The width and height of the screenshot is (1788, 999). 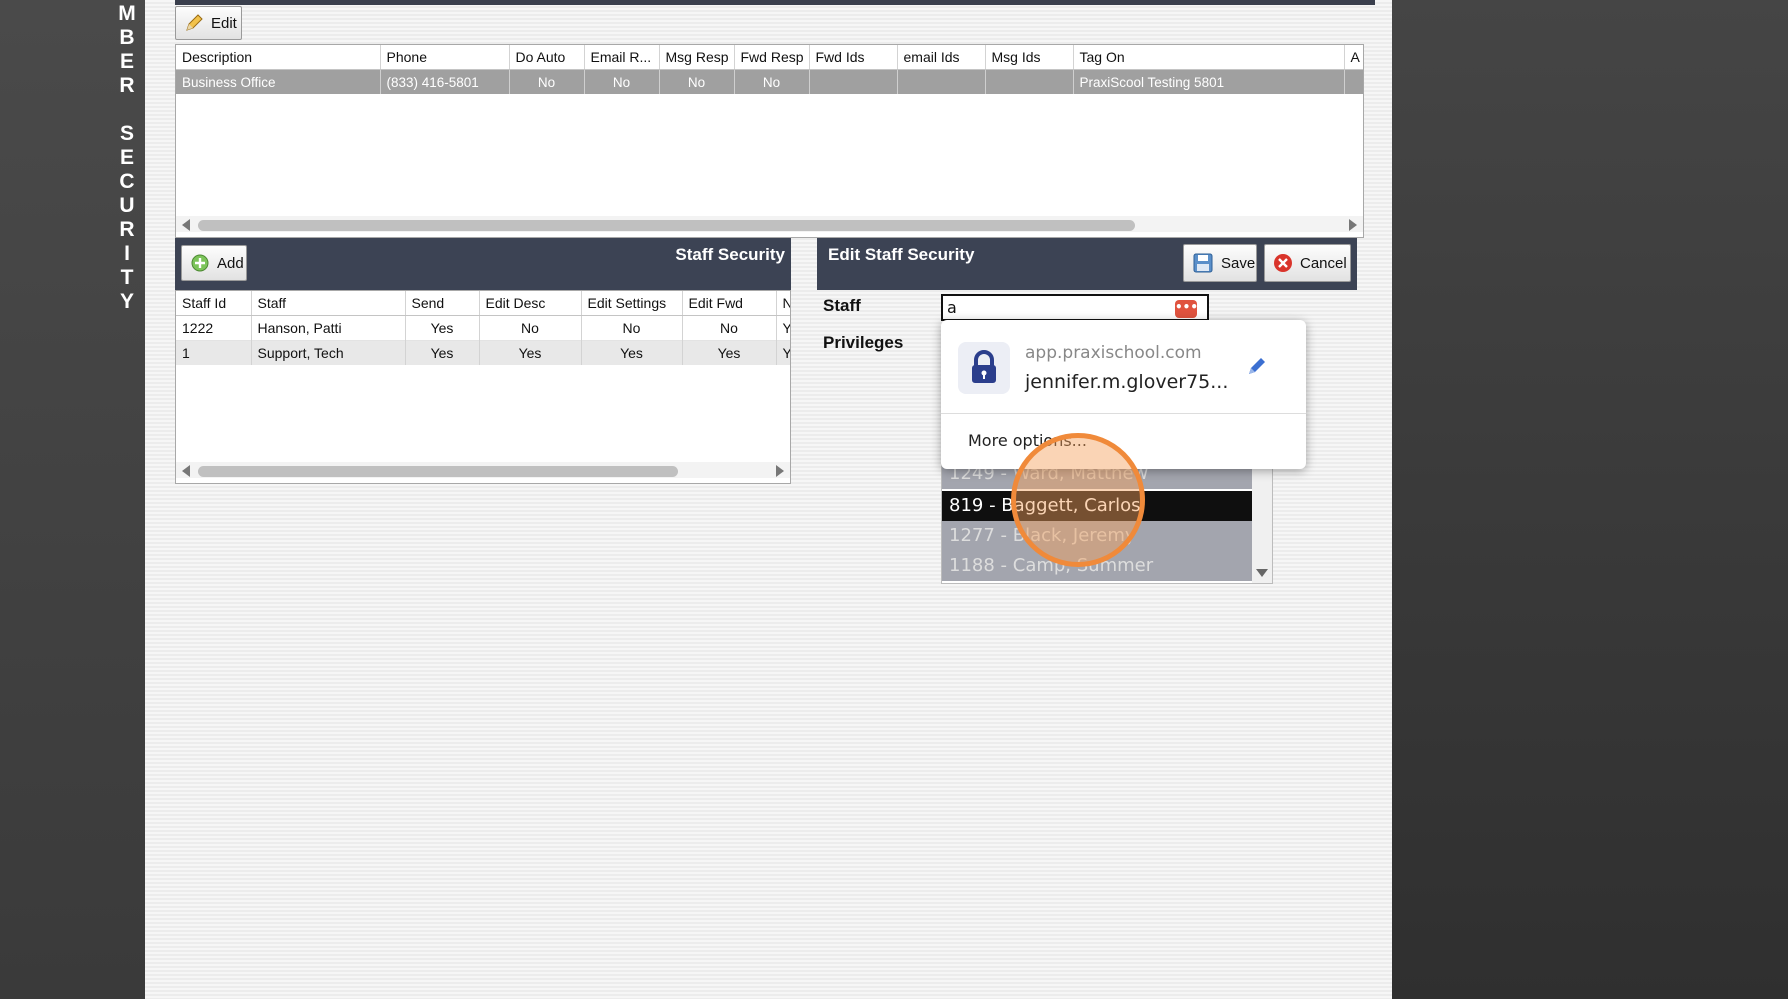 I want to click on add-button: Add, so click(x=214, y=263).